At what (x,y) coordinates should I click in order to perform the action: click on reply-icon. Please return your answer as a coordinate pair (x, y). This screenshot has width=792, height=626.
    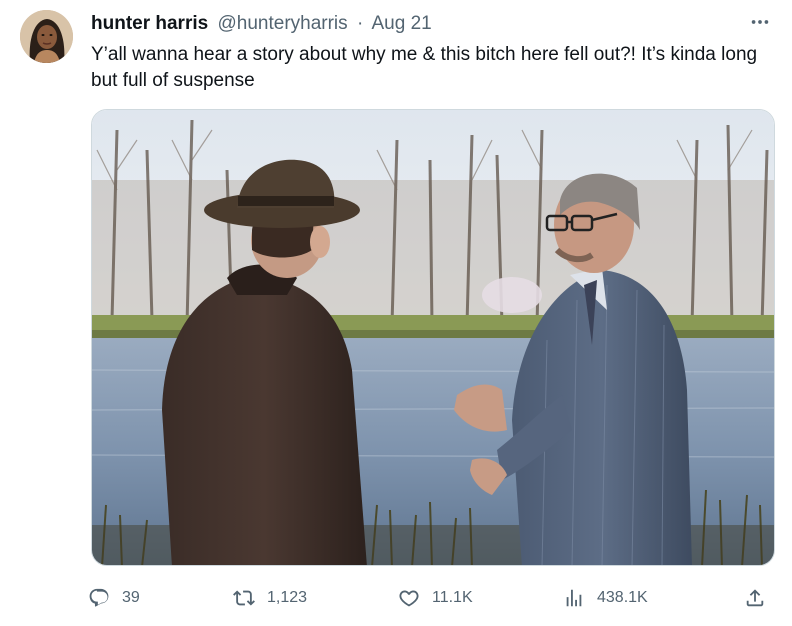
    Looking at the image, I should click on (99, 597).